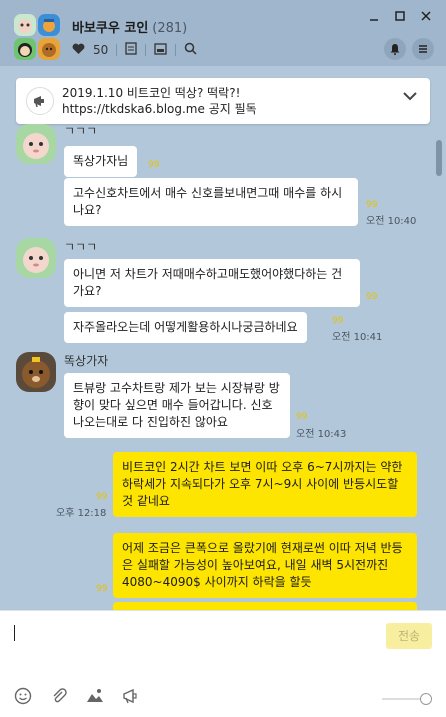  What do you see at coordinates (357, 337) in the screenshot?
I see `message-time: 오전 10:41` at bounding box center [357, 337].